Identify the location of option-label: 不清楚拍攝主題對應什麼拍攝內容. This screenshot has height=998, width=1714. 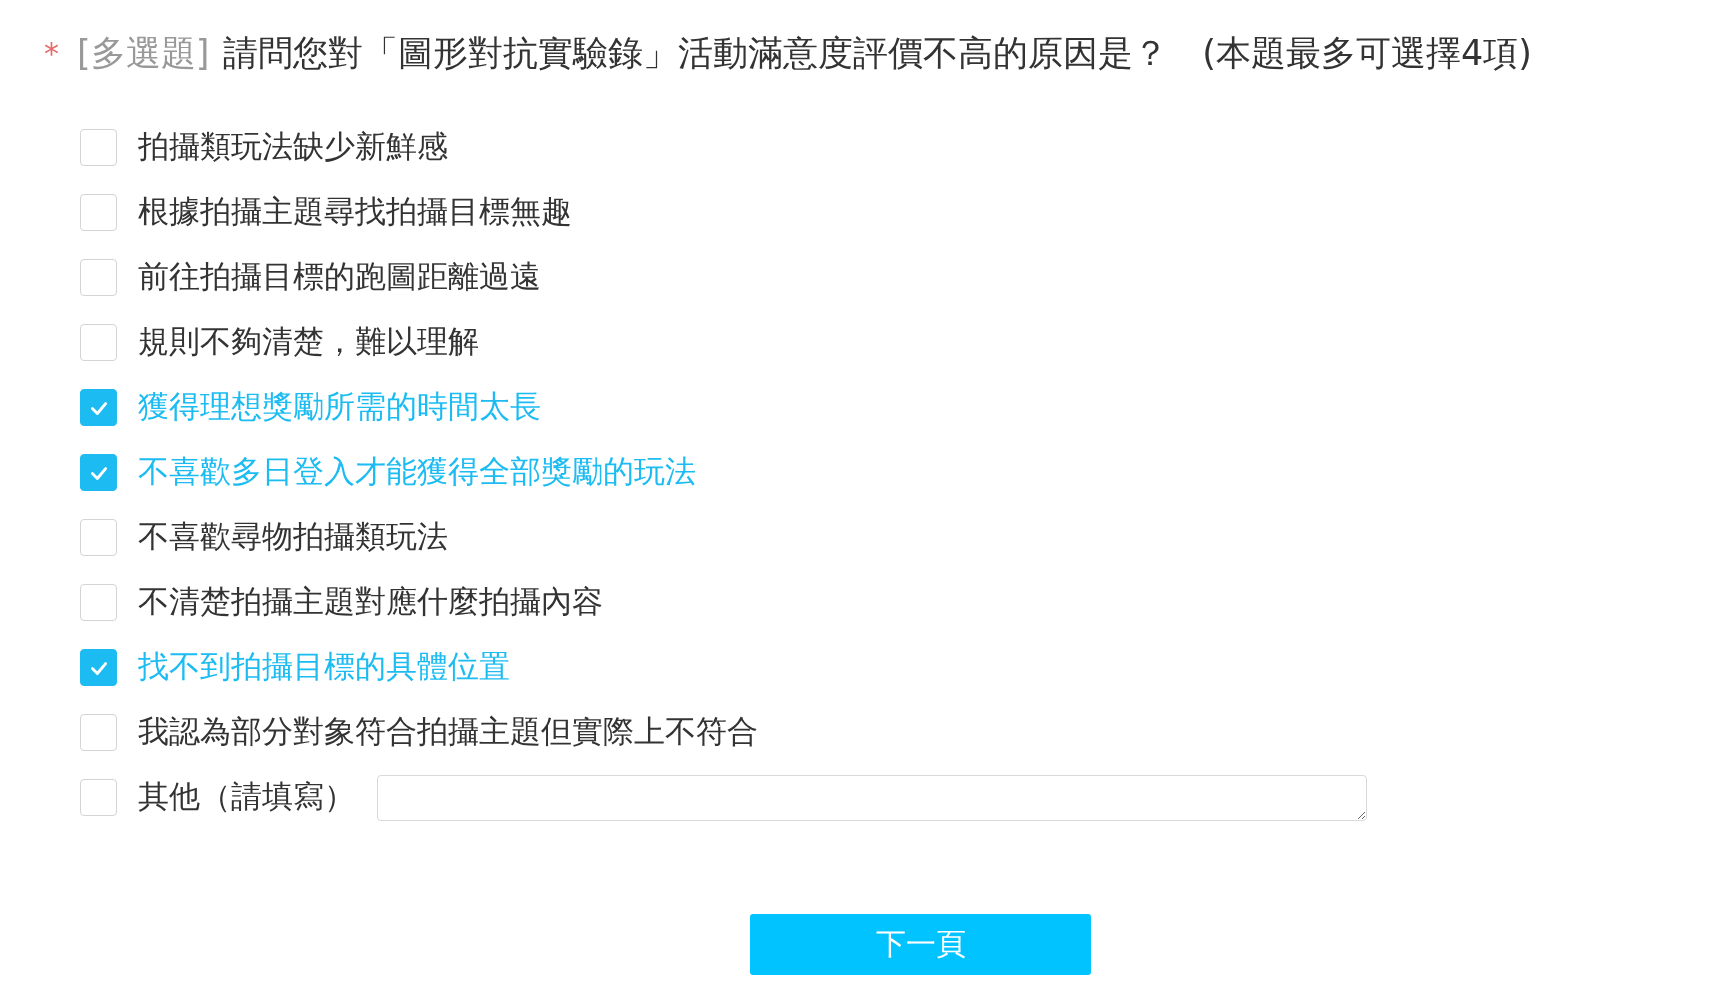
(370, 602).